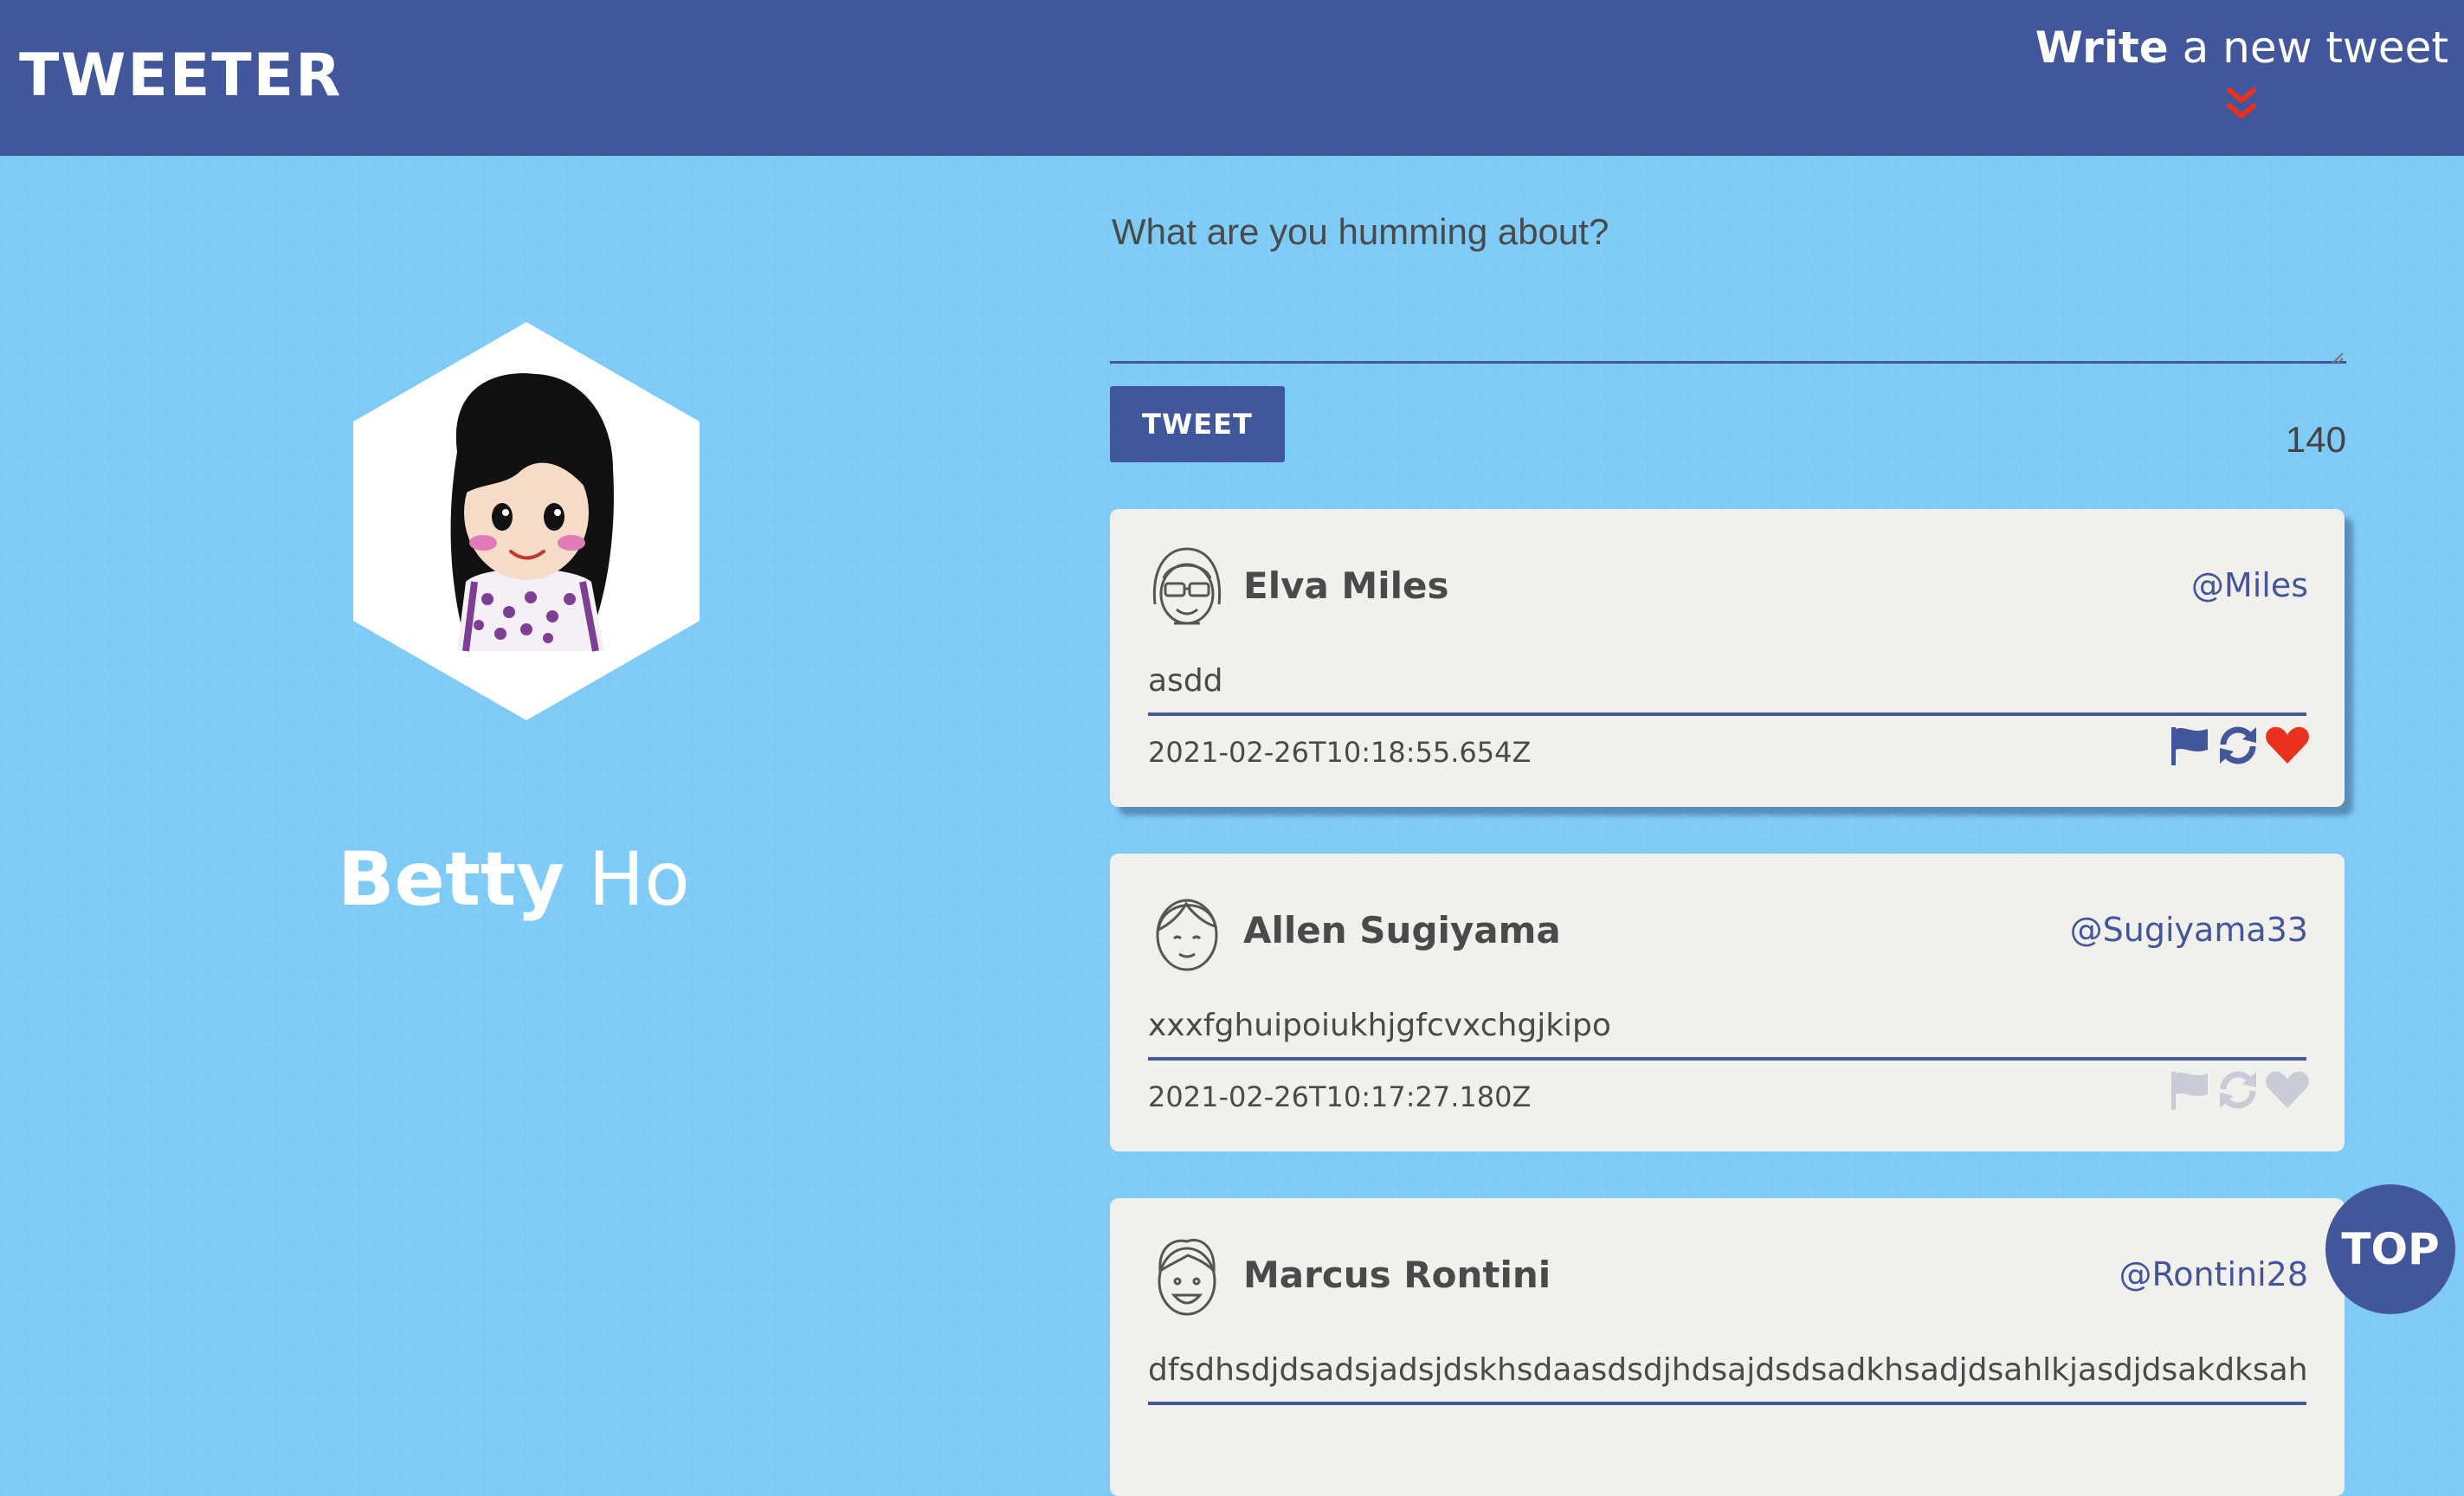 Image resolution: width=2464 pixels, height=1496 pixels. What do you see at coordinates (181, 76) in the screenshot?
I see `app-logo: TWEETER` at bounding box center [181, 76].